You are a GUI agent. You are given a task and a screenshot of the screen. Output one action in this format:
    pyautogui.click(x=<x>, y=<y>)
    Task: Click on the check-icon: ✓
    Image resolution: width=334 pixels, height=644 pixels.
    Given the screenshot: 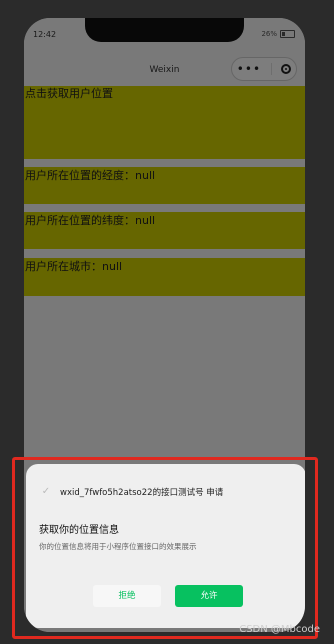 What is the action you would take?
    pyautogui.click(x=46, y=491)
    